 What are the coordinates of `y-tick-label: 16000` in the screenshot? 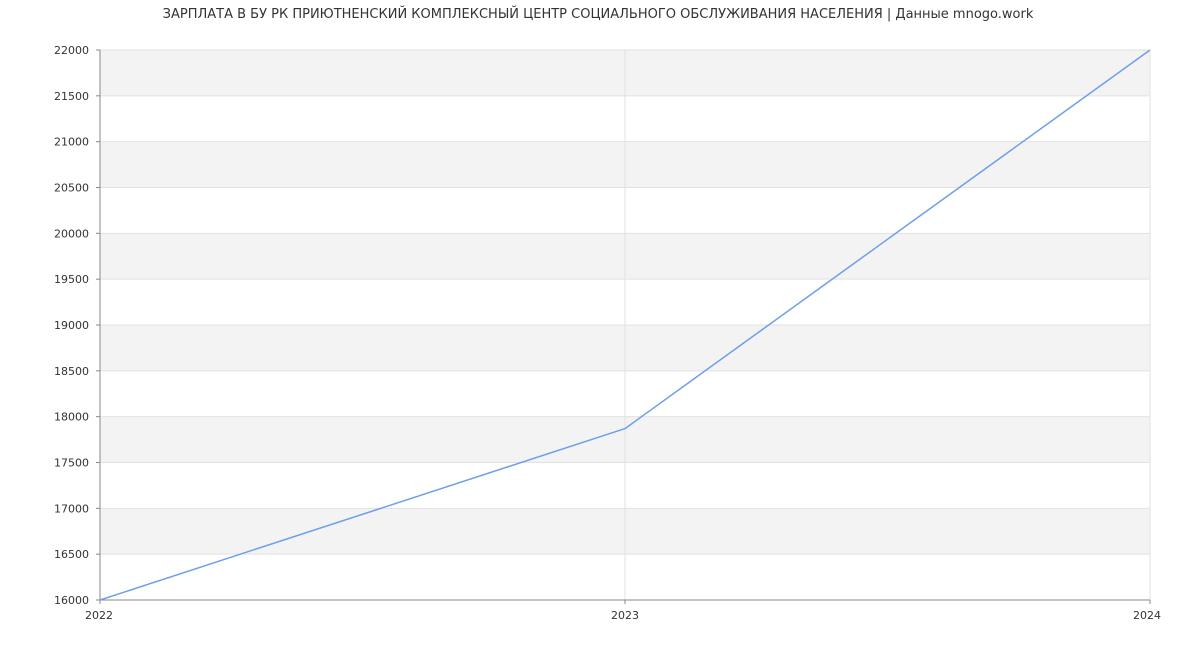 It's located at (71, 600).